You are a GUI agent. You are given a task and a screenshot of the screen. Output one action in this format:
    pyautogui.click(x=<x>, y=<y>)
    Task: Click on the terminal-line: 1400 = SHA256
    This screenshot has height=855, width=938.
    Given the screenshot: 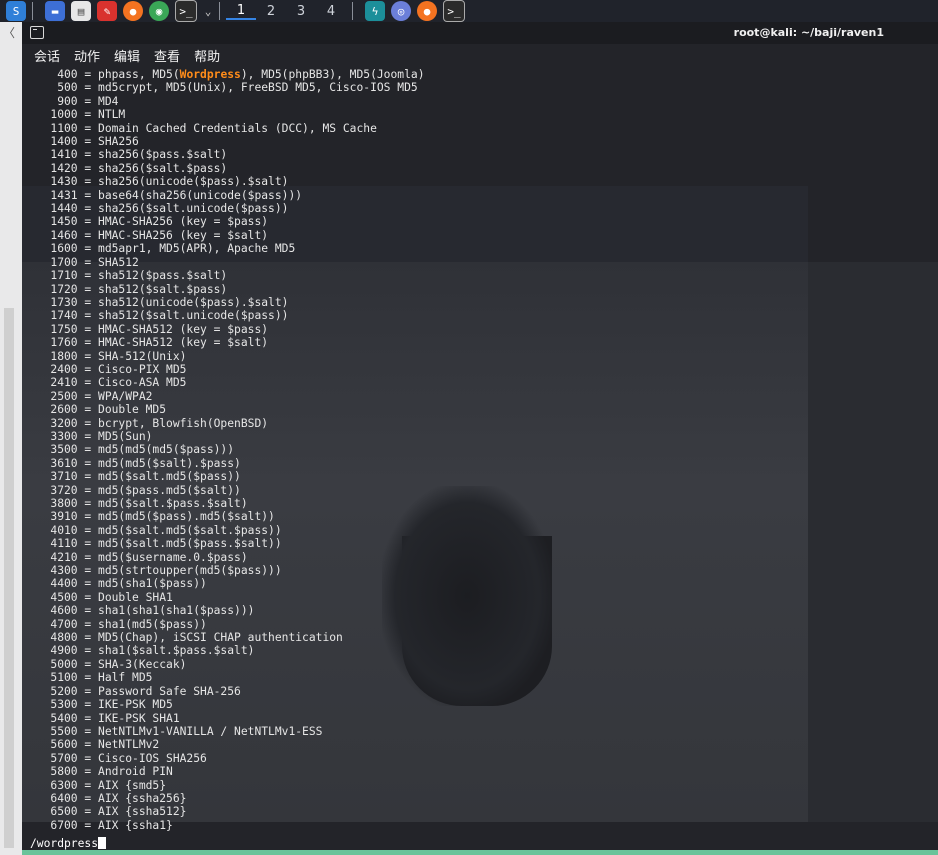 What is the action you would take?
    pyautogui.click(x=480, y=141)
    